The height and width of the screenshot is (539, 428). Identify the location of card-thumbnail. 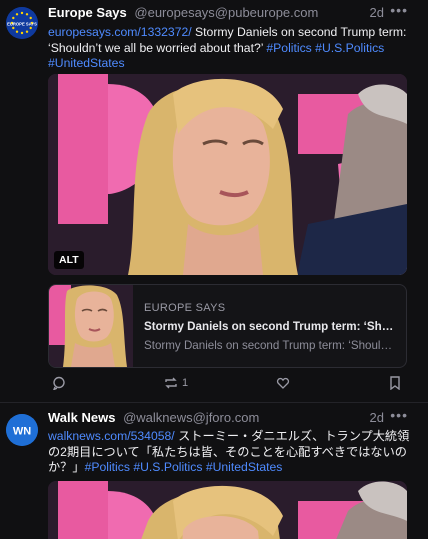
(91, 326).